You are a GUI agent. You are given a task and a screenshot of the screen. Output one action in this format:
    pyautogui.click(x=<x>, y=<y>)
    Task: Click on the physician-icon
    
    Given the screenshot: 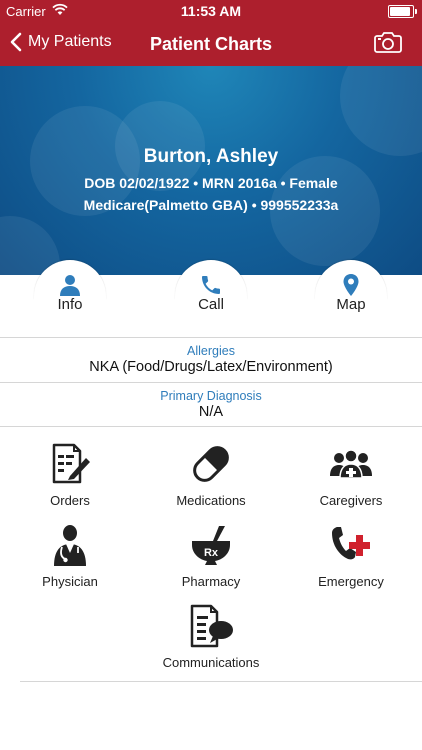 What is the action you would take?
    pyautogui.click(x=70, y=545)
    